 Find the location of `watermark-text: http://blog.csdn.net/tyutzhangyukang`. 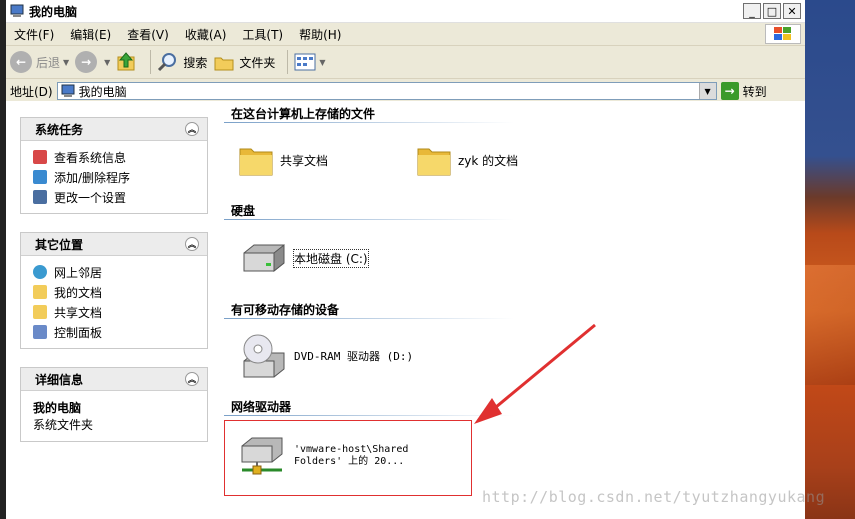

watermark-text: http://blog.csdn.net/tyutzhangyukang is located at coordinates (654, 497).